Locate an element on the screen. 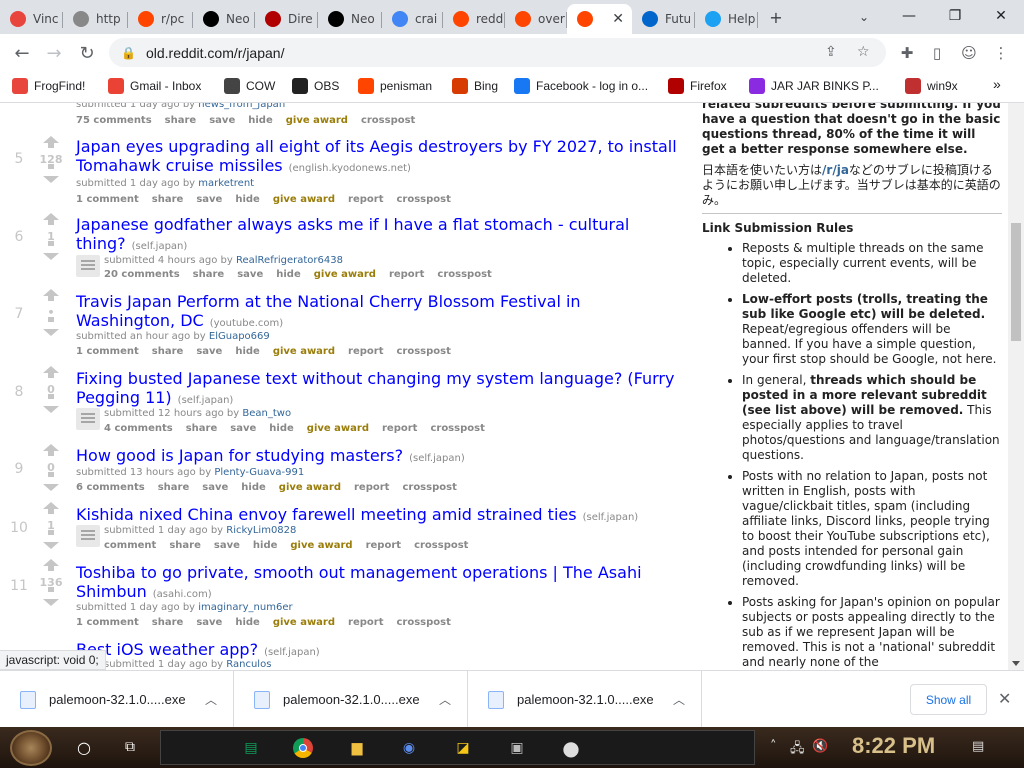 The width and height of the screenshot is (1024, 768). file-explorer-icon: ▆ is located at coordinates (357, 748).